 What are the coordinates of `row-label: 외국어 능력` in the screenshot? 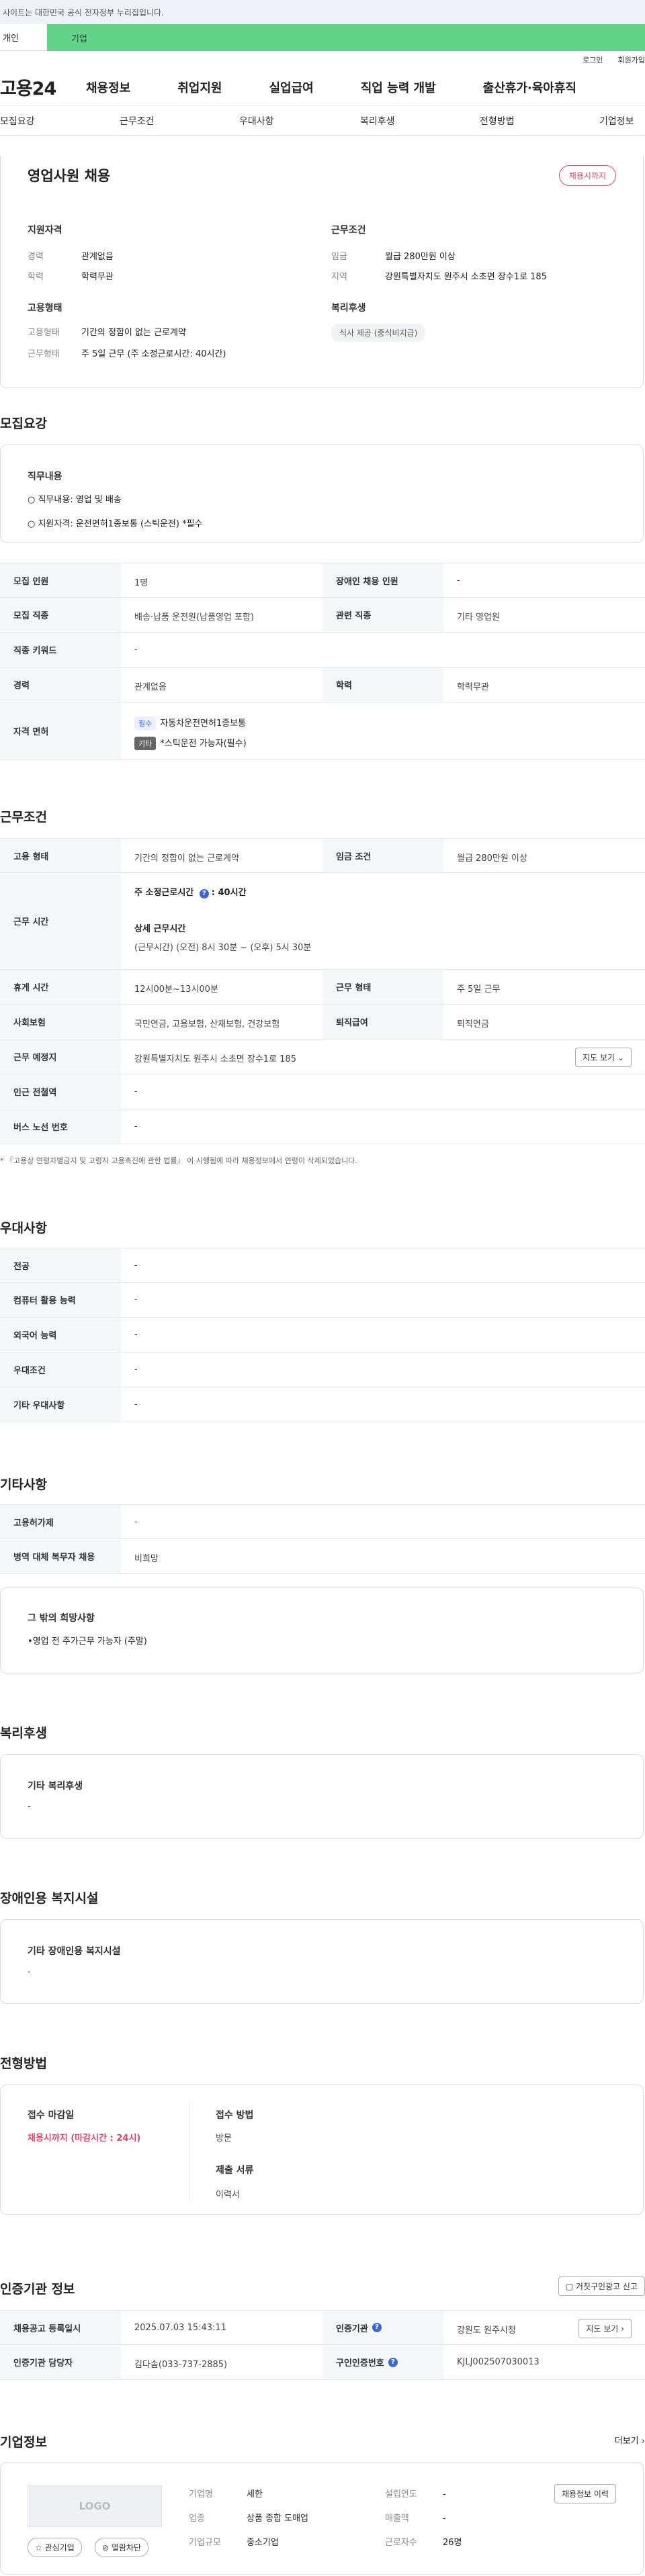 It's located at (60, 1335).